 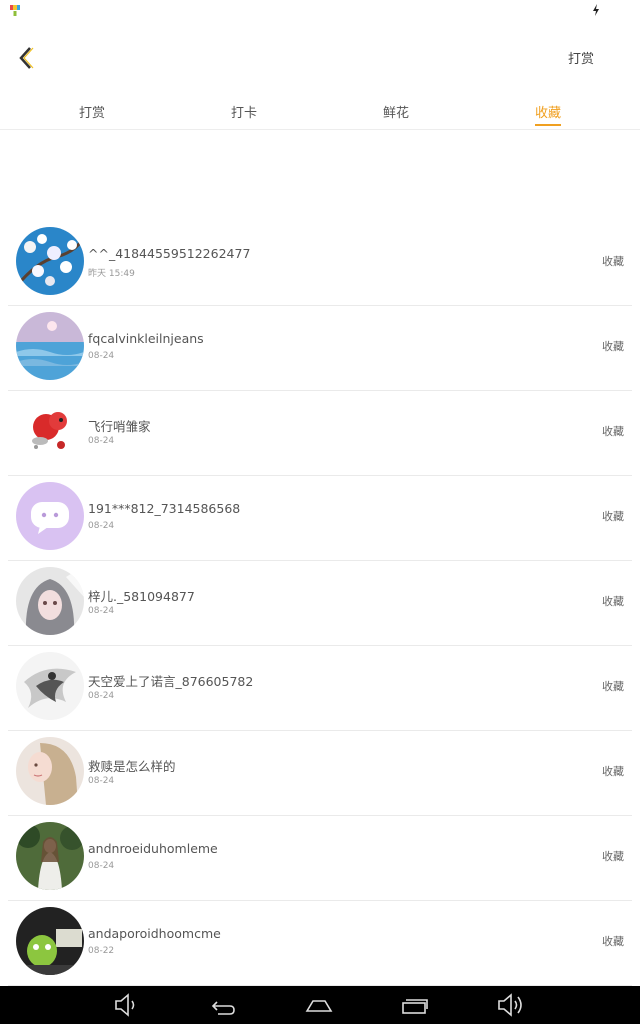 What do you see at coordinates (548, 125) in the screenshot?
I see `active-tab-indicator` at bounding box center [548, 125].